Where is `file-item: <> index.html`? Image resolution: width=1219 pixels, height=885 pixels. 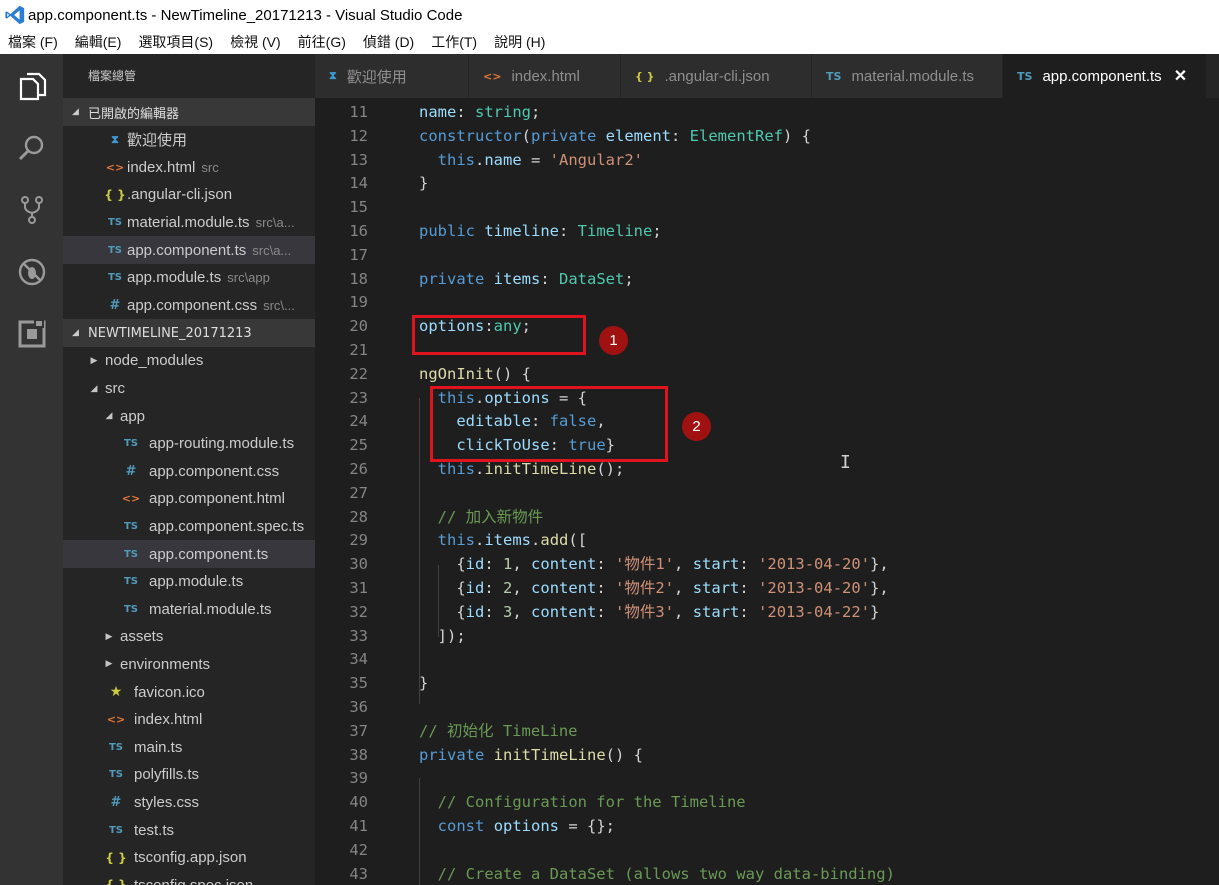
file-item: <> index.html is located at coordinates (189, 720).